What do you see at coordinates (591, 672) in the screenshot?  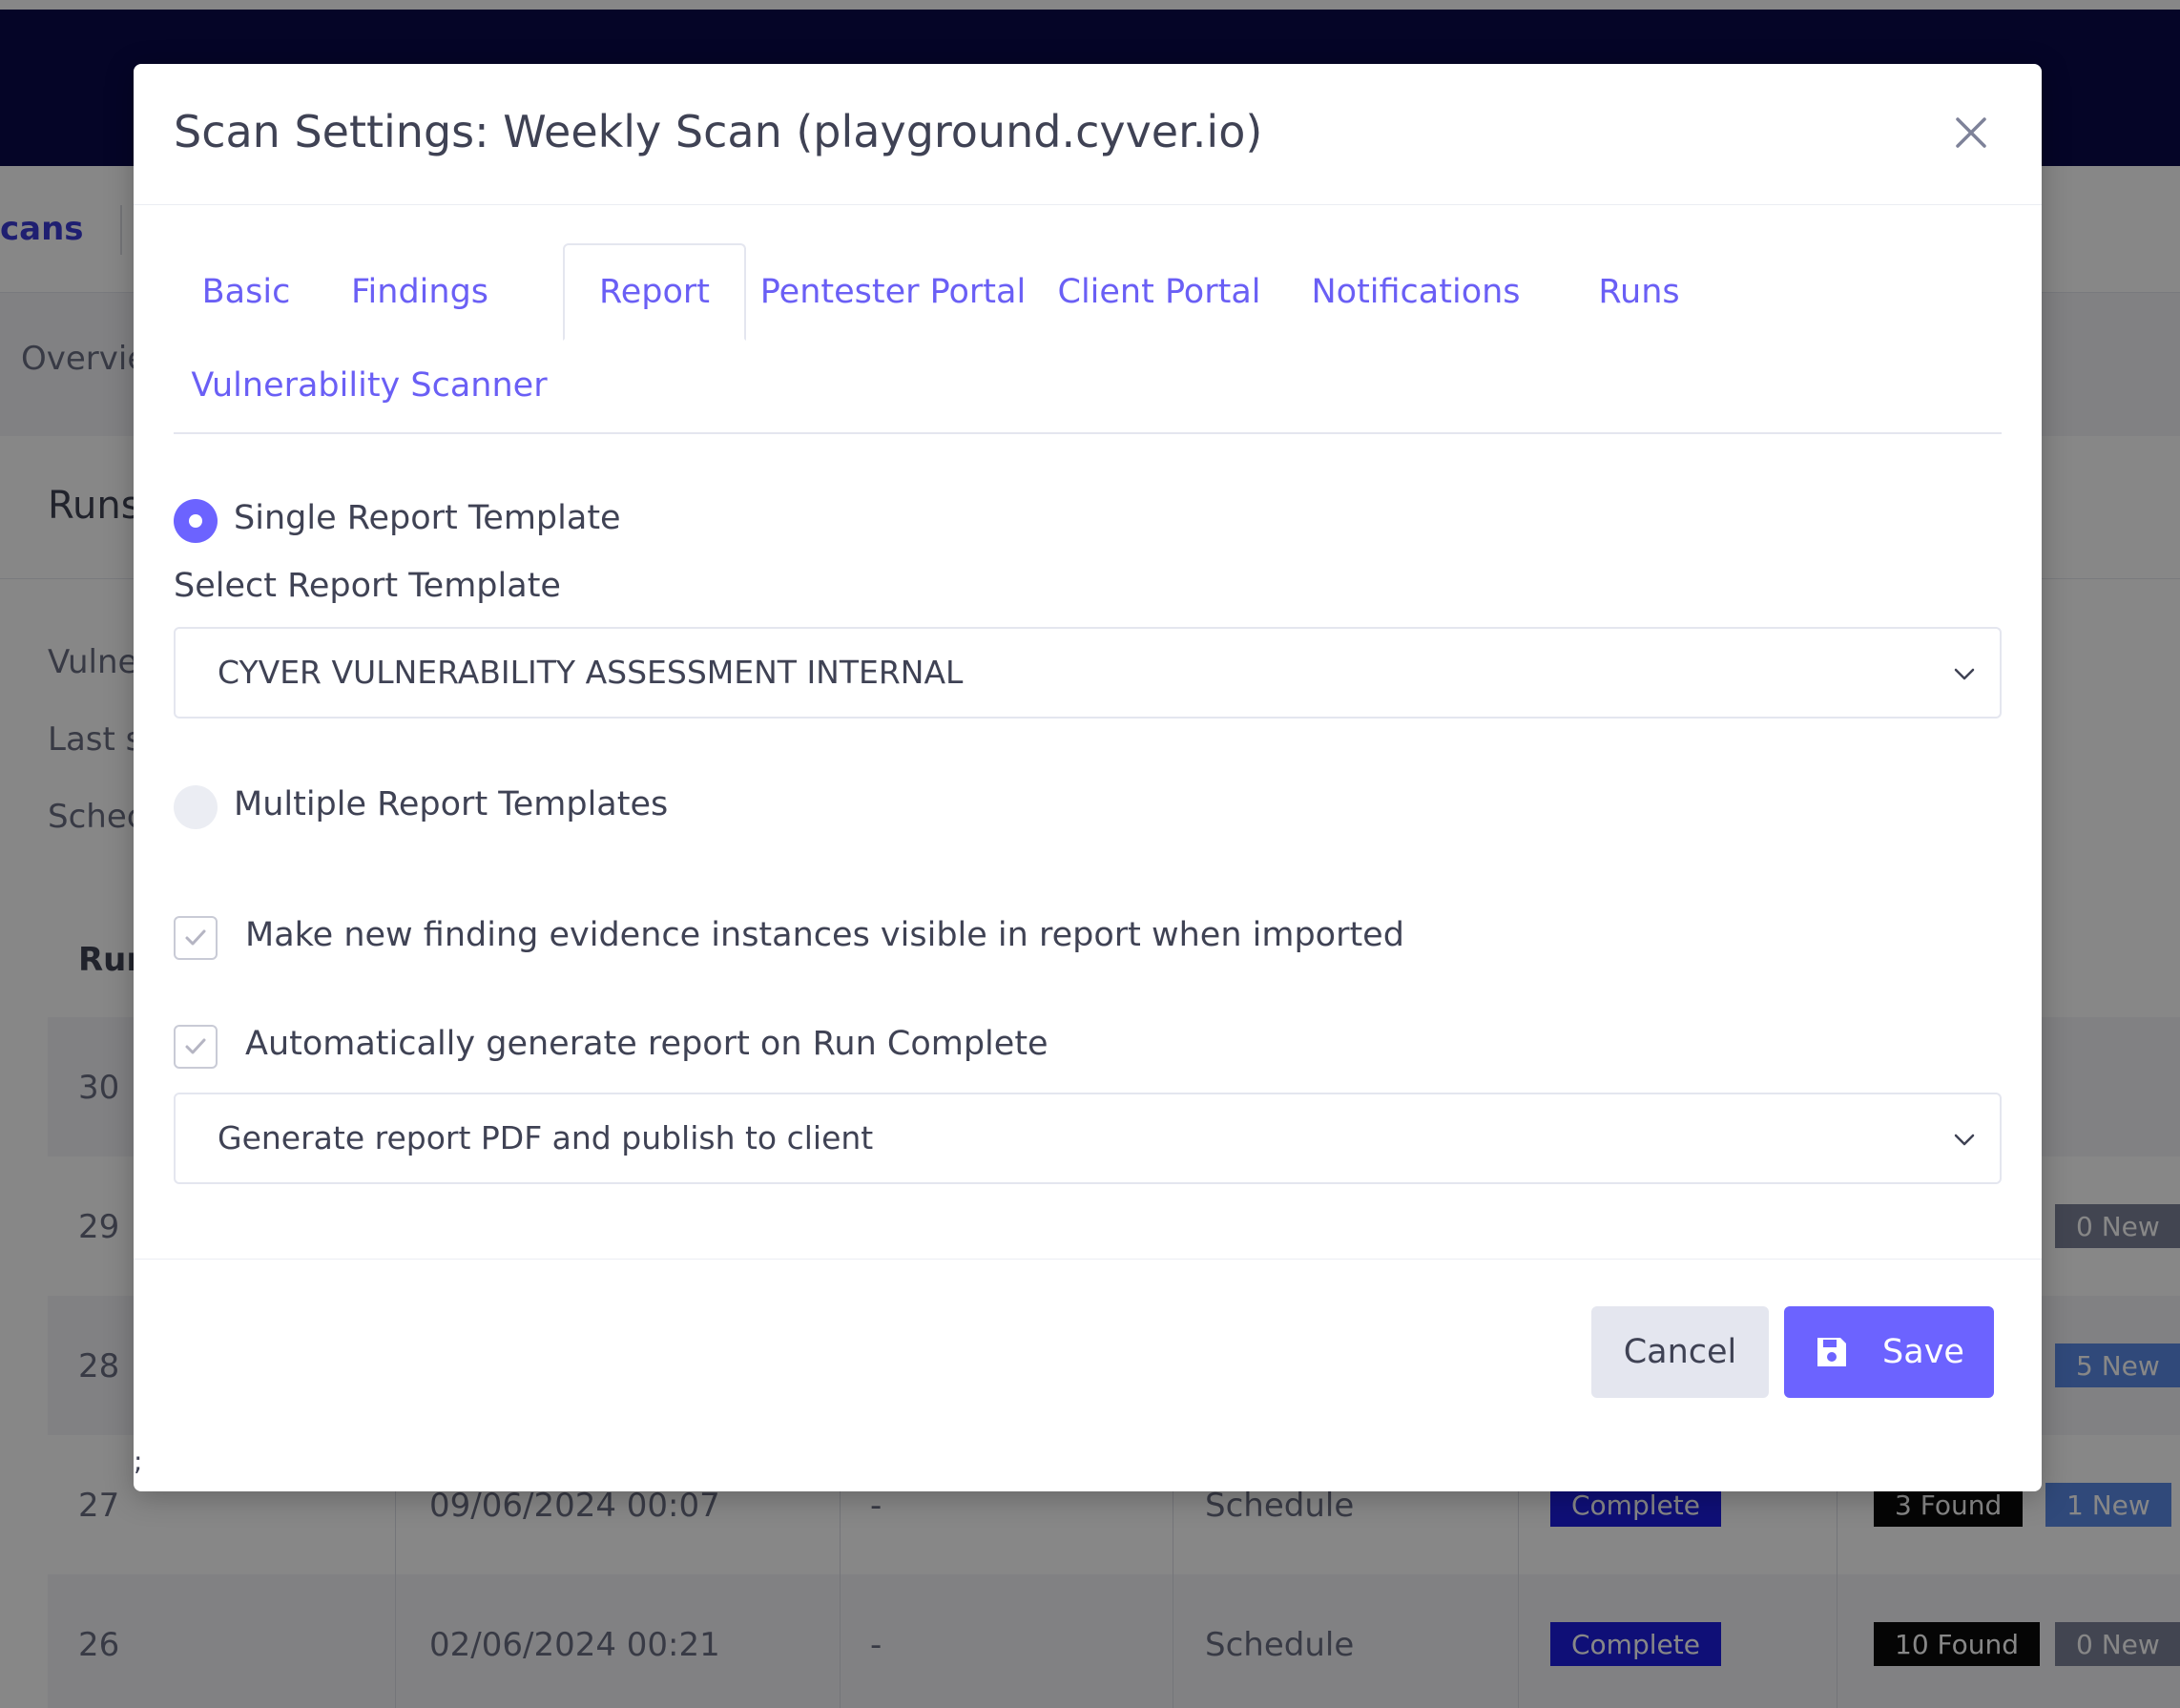 I see `report-template-value: CYVER VULNERABILITY ASSESSMENT INTERNAL` at bounding box center [591, 672].